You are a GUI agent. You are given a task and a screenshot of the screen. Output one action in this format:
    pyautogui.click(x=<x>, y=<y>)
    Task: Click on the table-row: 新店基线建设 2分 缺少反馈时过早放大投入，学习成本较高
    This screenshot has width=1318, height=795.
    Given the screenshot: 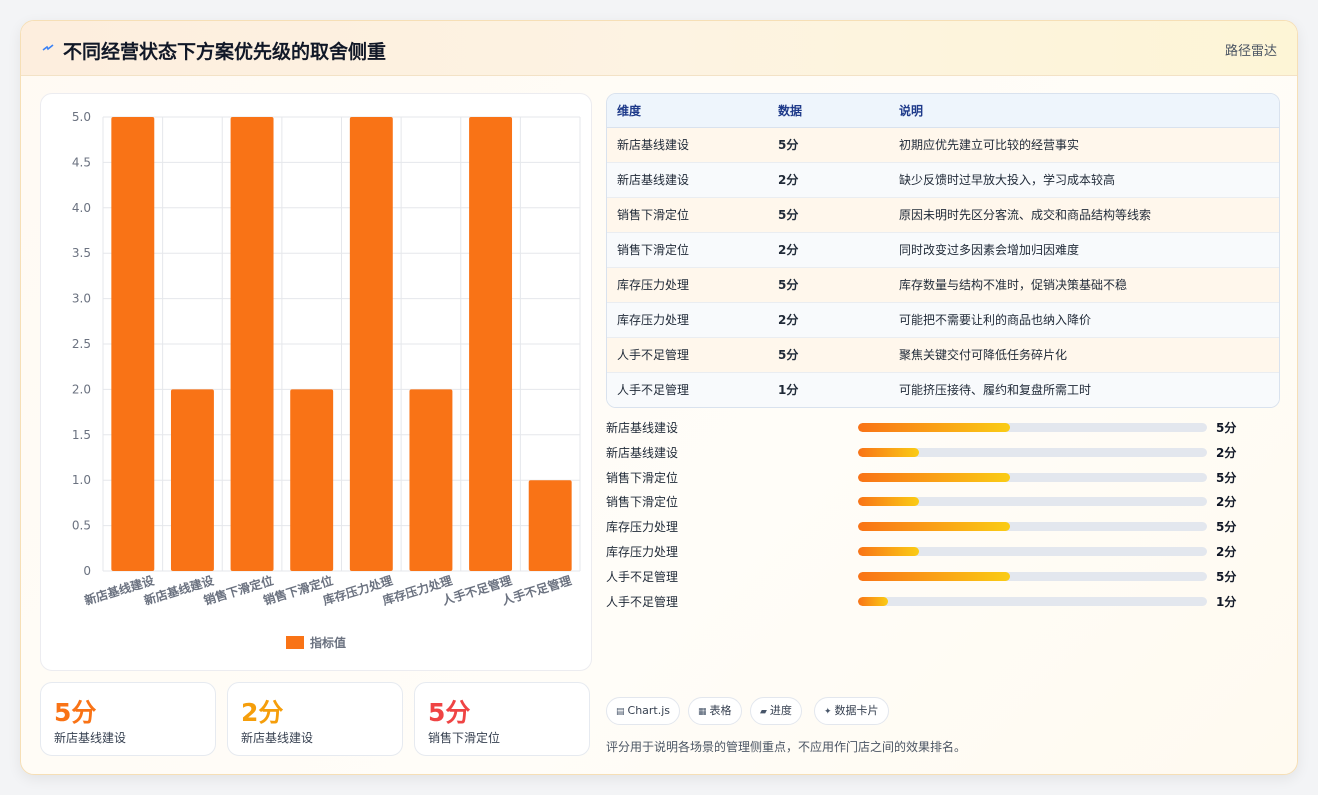 What is the action you would take?
    pyautogui.click(x=943, y=179)
    